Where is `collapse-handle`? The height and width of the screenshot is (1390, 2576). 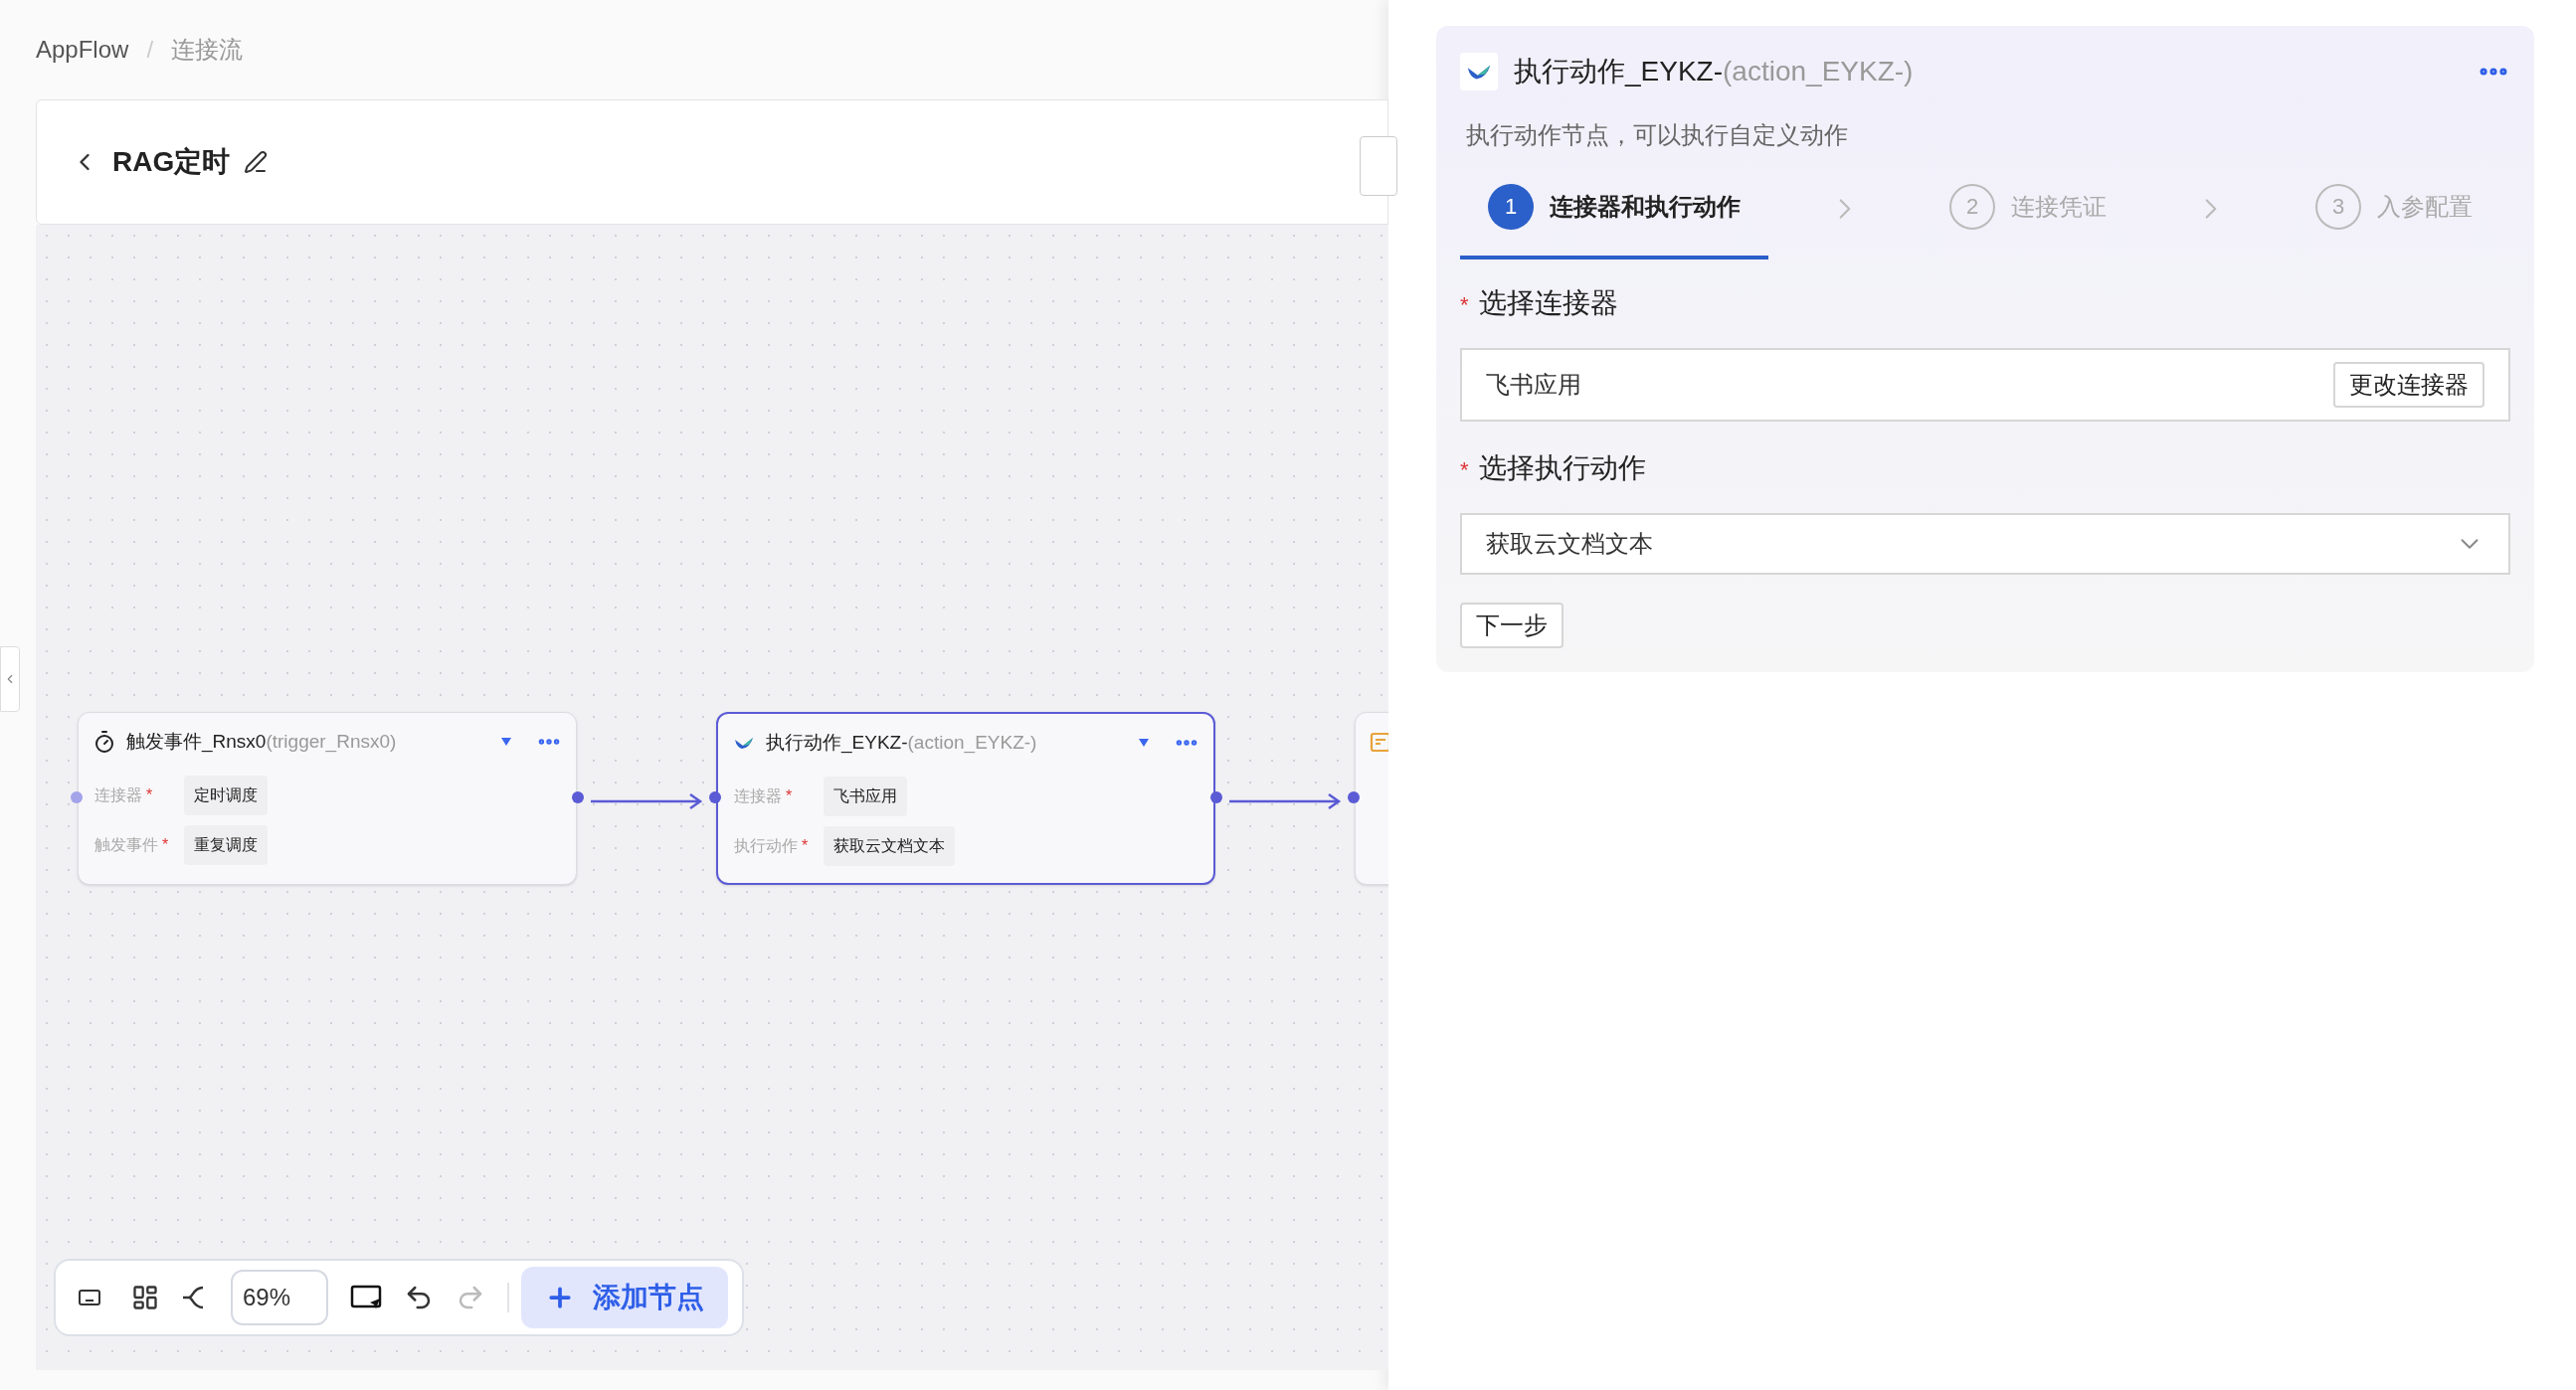
collapse-handle is located at coordinates (10, 679).